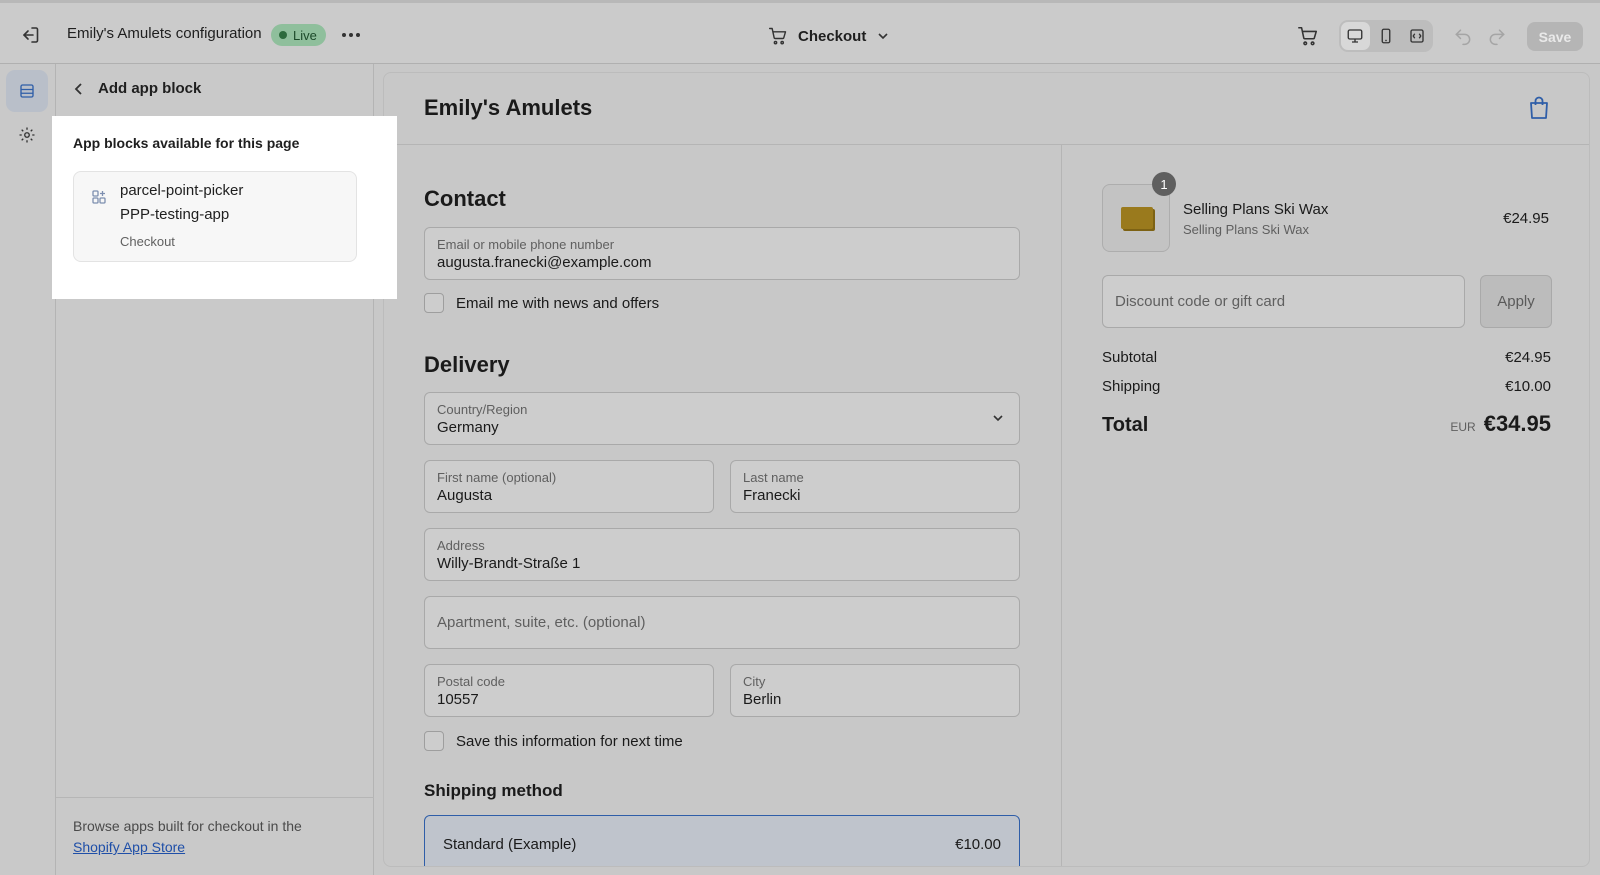  I want to click on sections-icon, so click(27, 91).